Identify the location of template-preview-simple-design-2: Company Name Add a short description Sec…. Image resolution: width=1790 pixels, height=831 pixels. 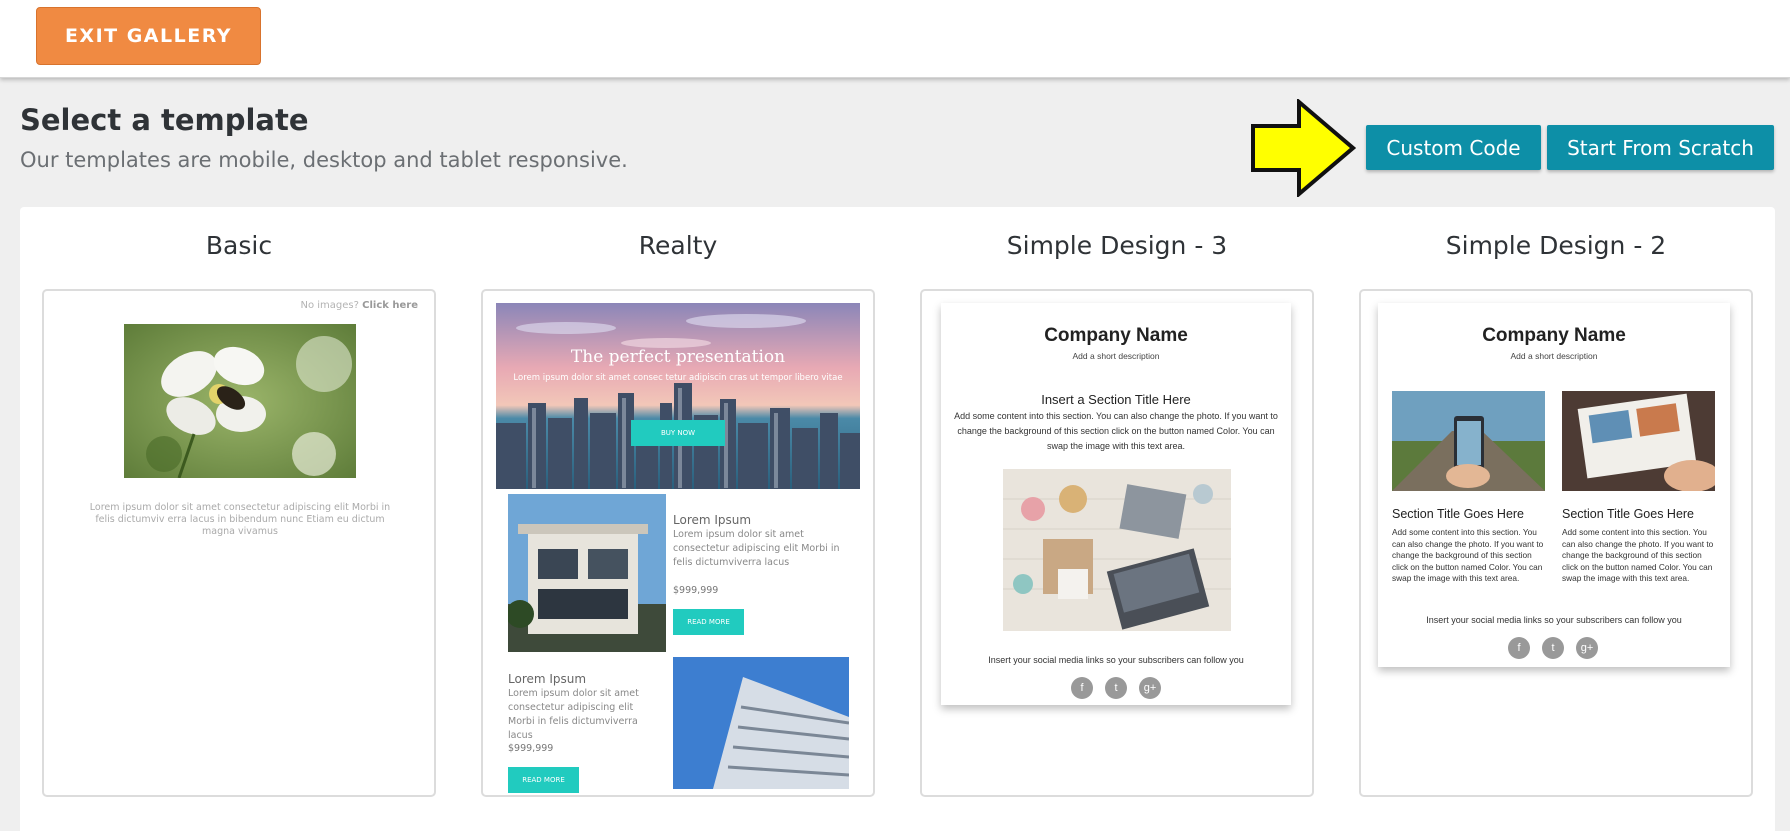
(1556, 543).